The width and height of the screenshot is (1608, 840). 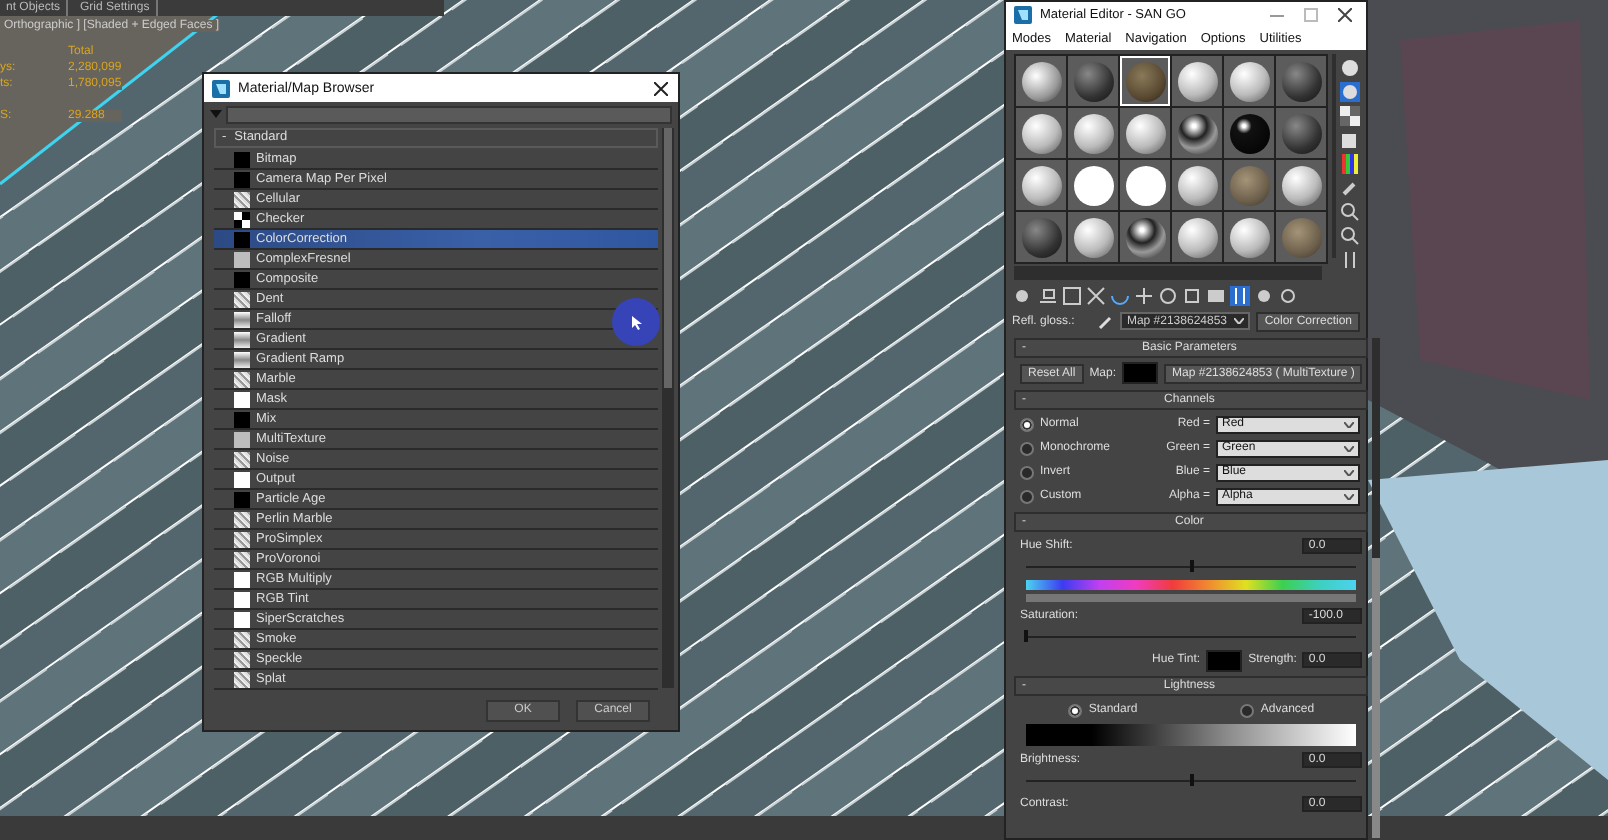 I want to click on link-icon, so click(x=1350, y=260).